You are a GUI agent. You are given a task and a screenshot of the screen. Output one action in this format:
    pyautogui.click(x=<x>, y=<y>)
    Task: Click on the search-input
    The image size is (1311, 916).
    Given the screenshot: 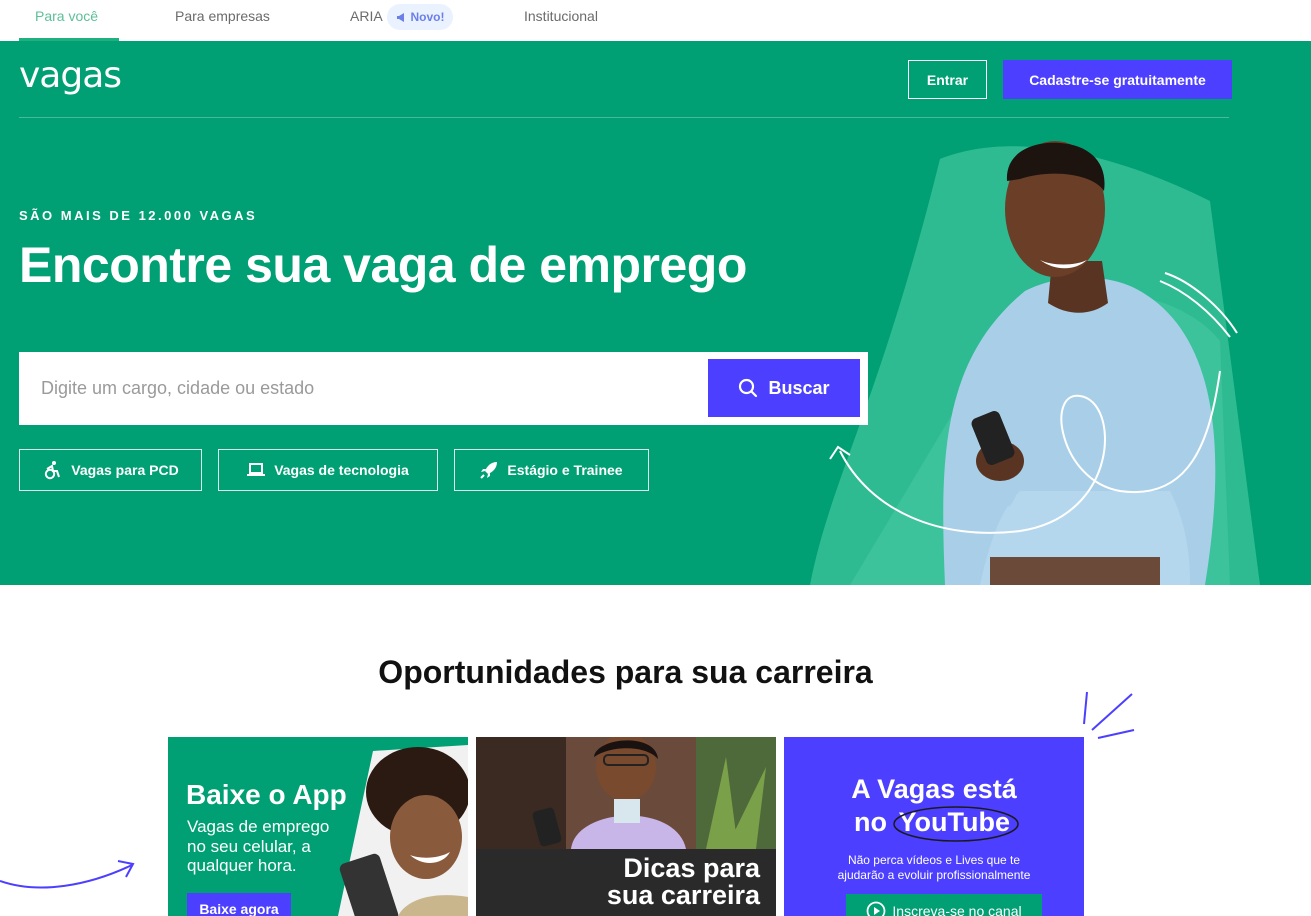 What is the action you would take?
    pyautogui.click(x=359, y=388)
    